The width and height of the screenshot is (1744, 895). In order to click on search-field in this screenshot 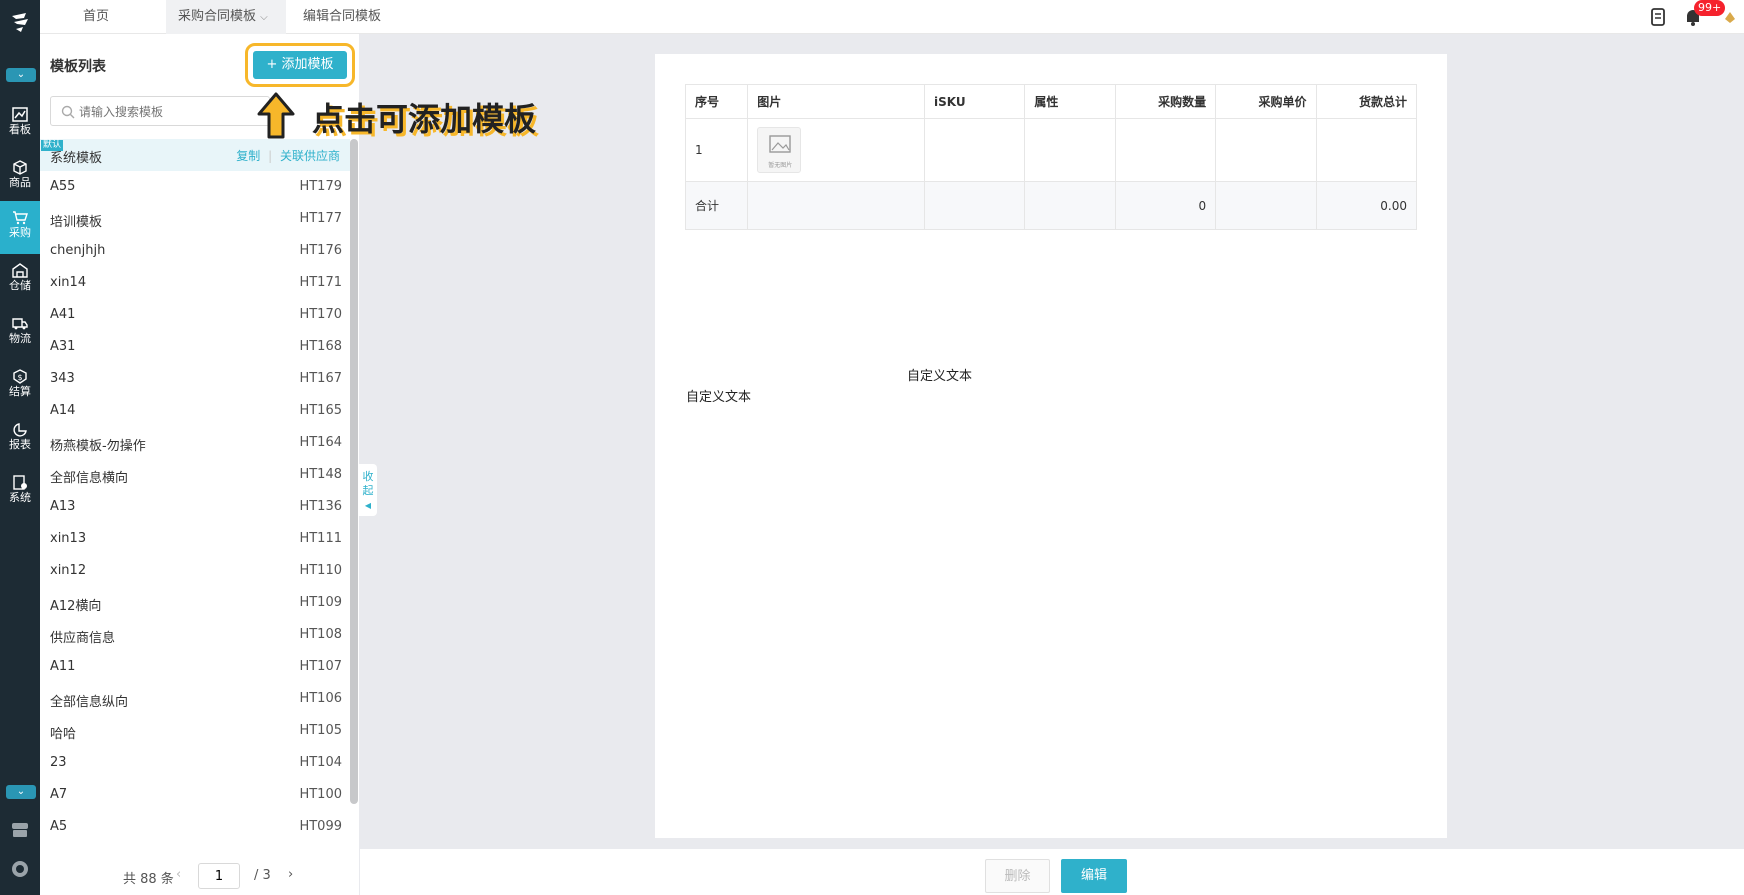, I will do `click(160, 111)`.